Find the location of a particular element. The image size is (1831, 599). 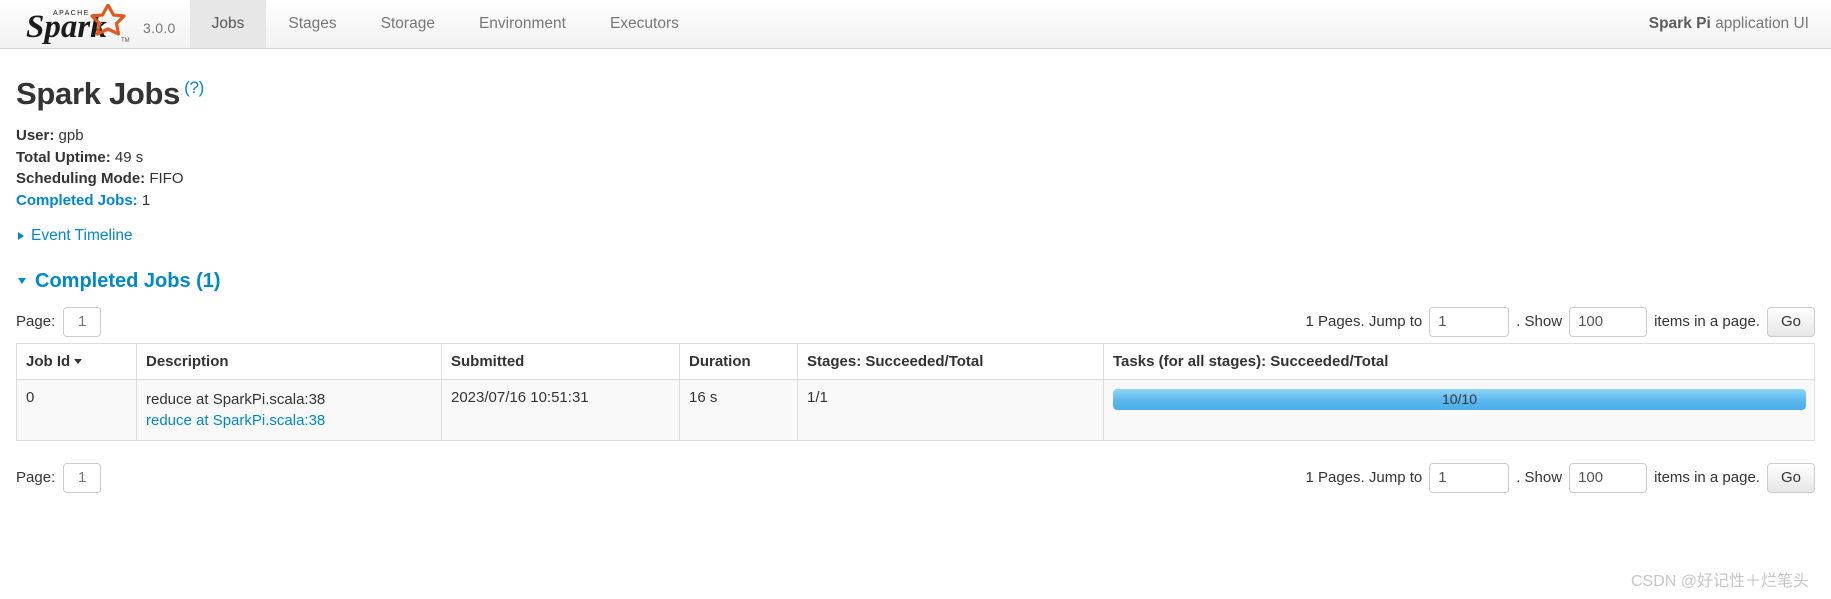

summary-item-user: User: gpb is located at coordinates (915, 136).